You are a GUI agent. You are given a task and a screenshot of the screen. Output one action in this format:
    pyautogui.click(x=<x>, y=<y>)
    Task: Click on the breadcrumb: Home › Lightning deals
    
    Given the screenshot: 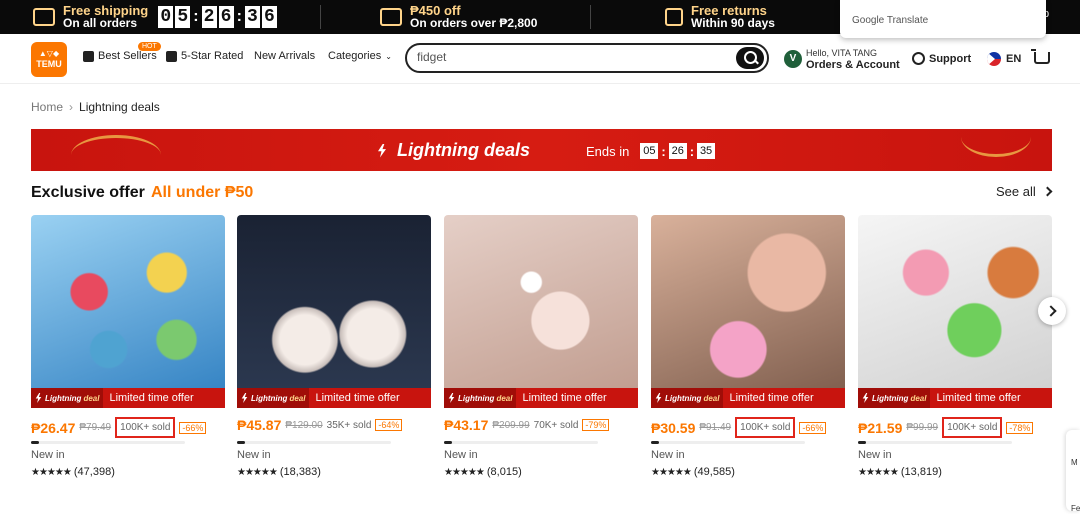 What is the action you would take?
    pyautogui.click(x=95, y=107)
    